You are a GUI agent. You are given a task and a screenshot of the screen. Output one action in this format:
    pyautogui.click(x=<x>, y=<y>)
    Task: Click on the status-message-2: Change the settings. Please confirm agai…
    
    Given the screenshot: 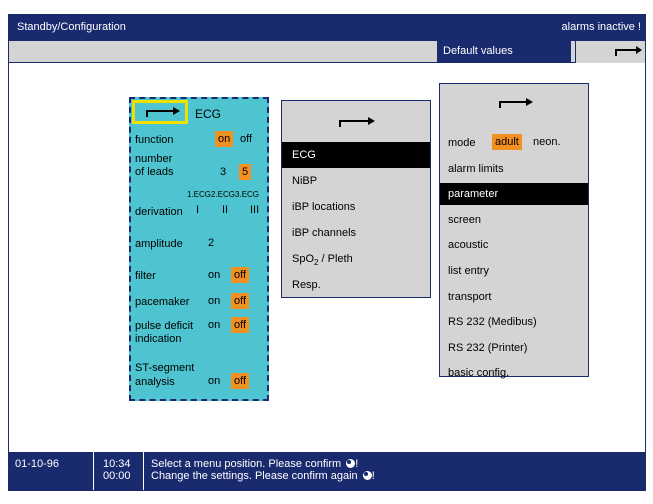 What is the action you would take?
    pyautogui.click(x=263, y=476)
    